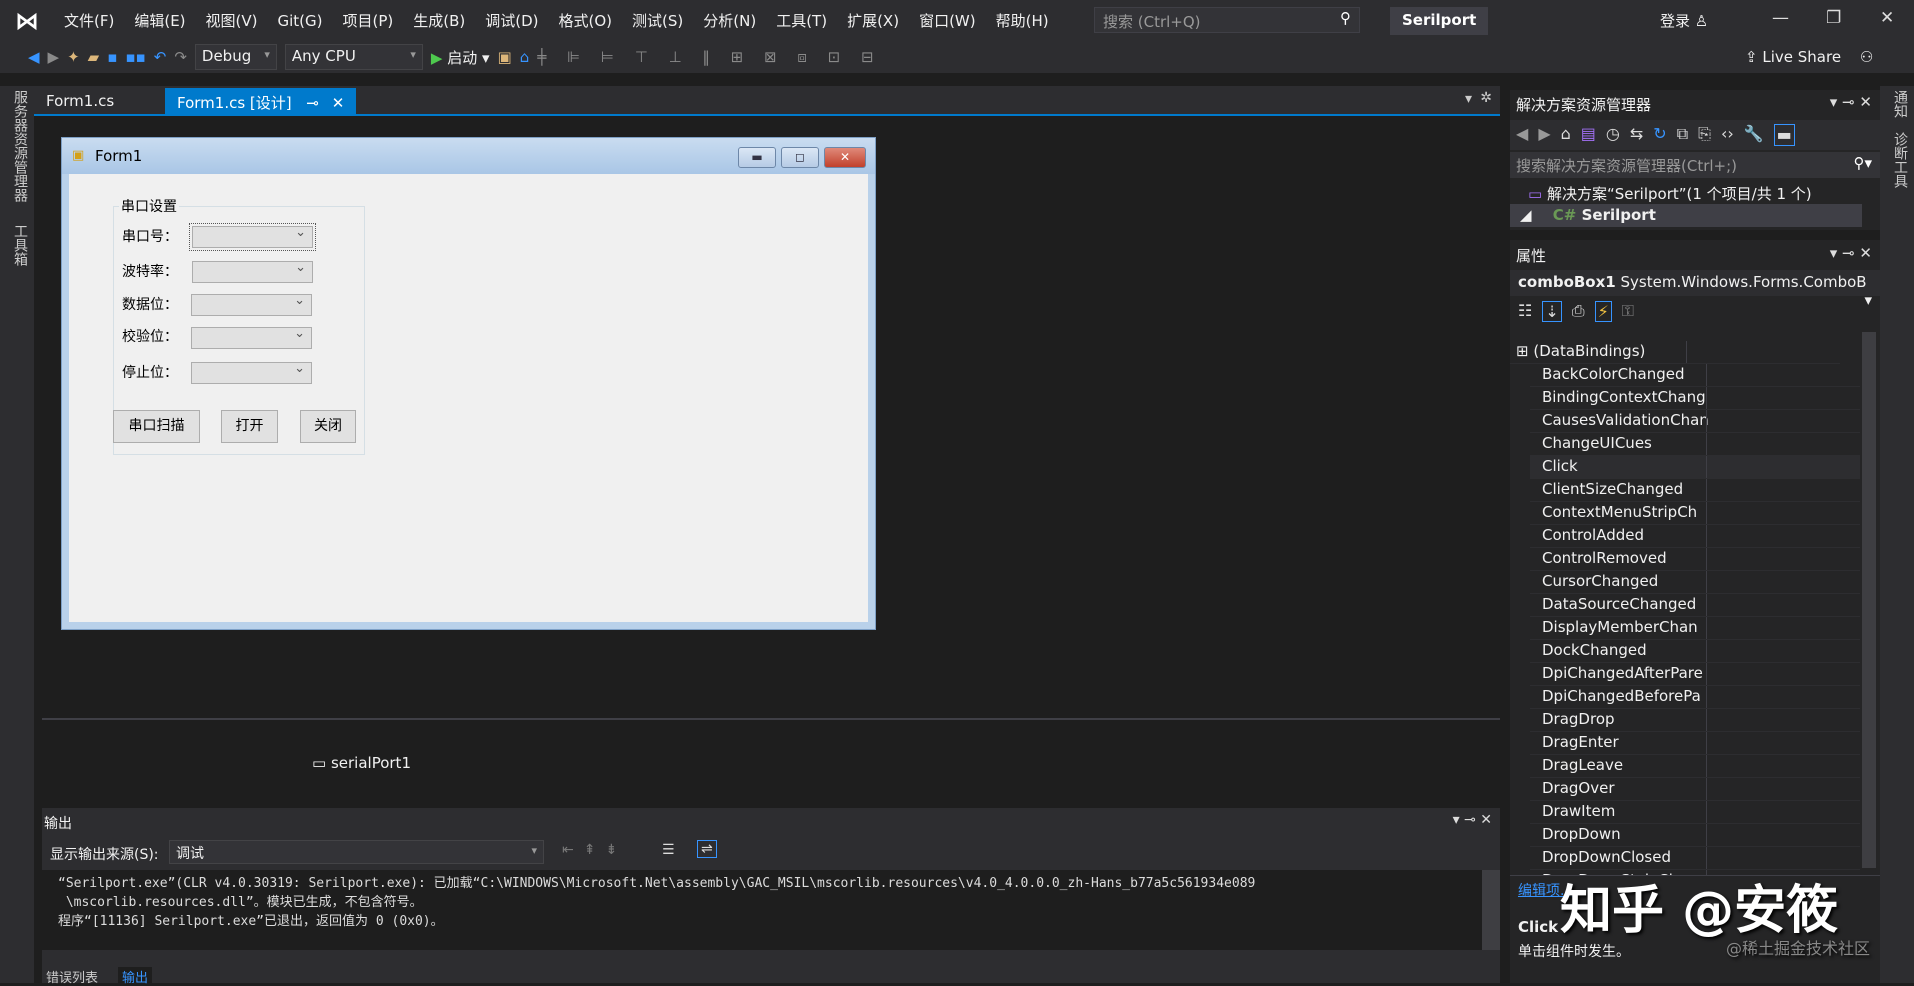  I want to click on menu-analyze: 分析(N), so click(729, 20).